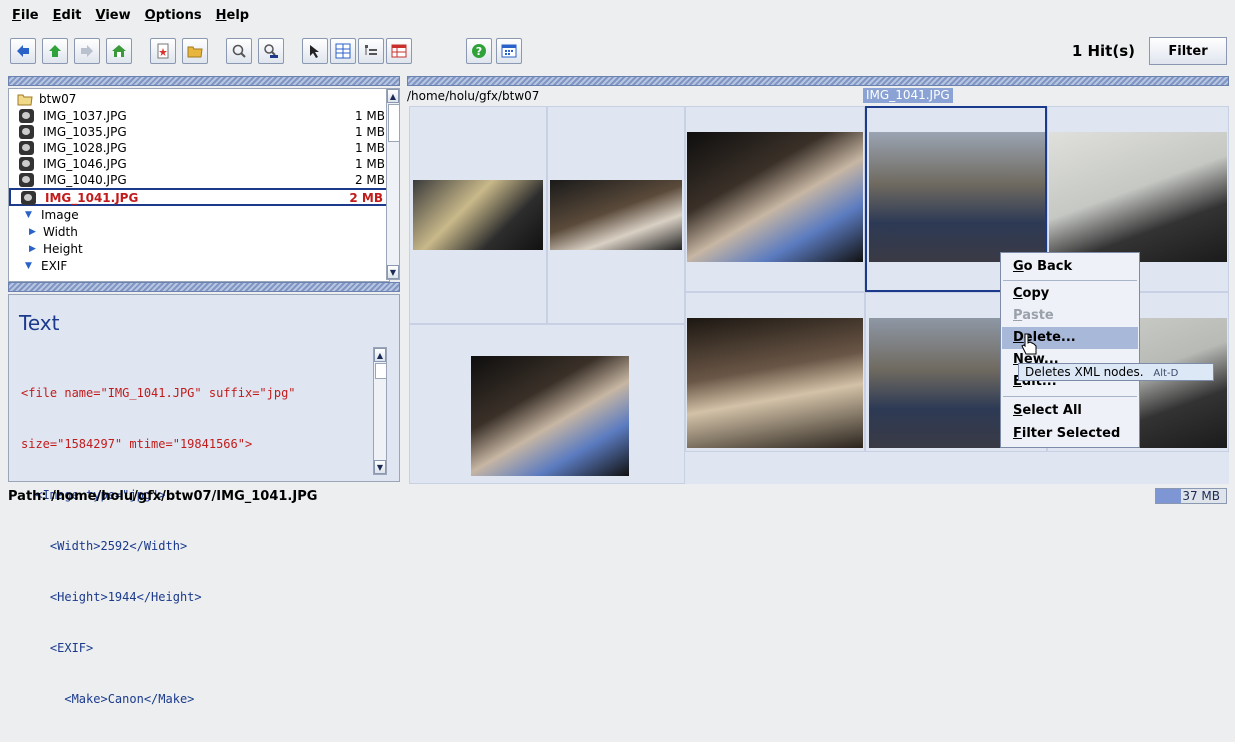 Image resolution: width=1235 pixels, height=742 pixels. I want to click on tree-node-width: ▶ Width, so click(199, 232).